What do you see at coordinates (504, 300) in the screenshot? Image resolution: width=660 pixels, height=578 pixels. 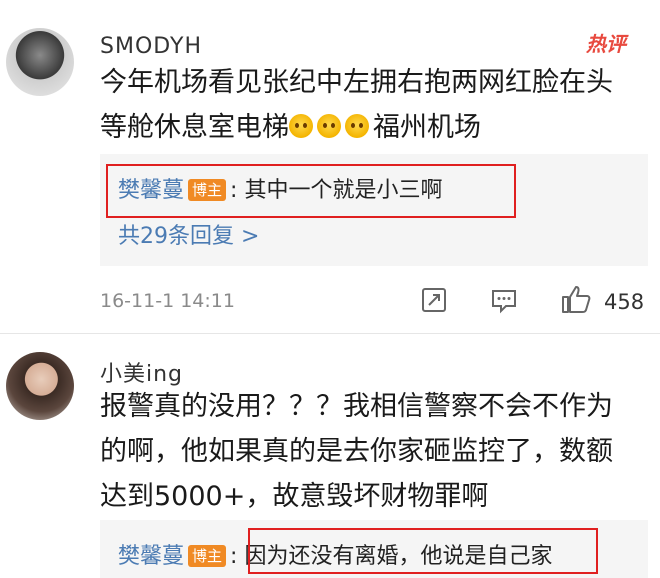 I see `comment-icon` at bounding box center [504, 300].